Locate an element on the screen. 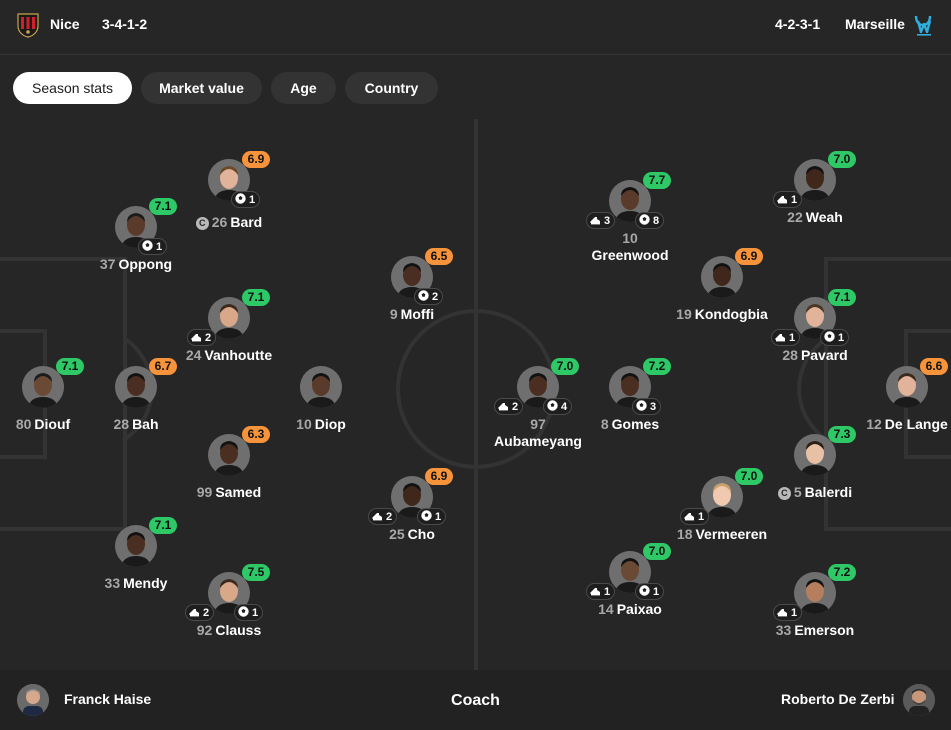 The width and height of the screenshot is (951, 730). player-pavard: 7.1 1 1 28 Pavard is located at coordinates (815, 333).